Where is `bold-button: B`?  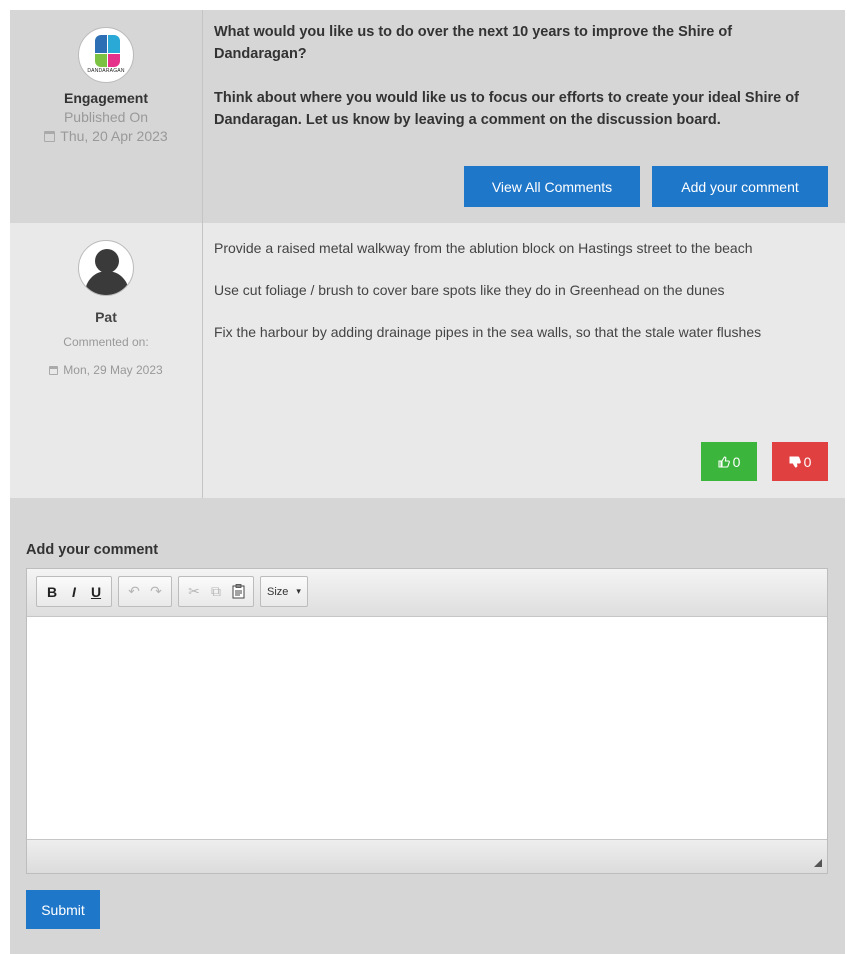
bold-button: B is located at coordinates (52, 592).